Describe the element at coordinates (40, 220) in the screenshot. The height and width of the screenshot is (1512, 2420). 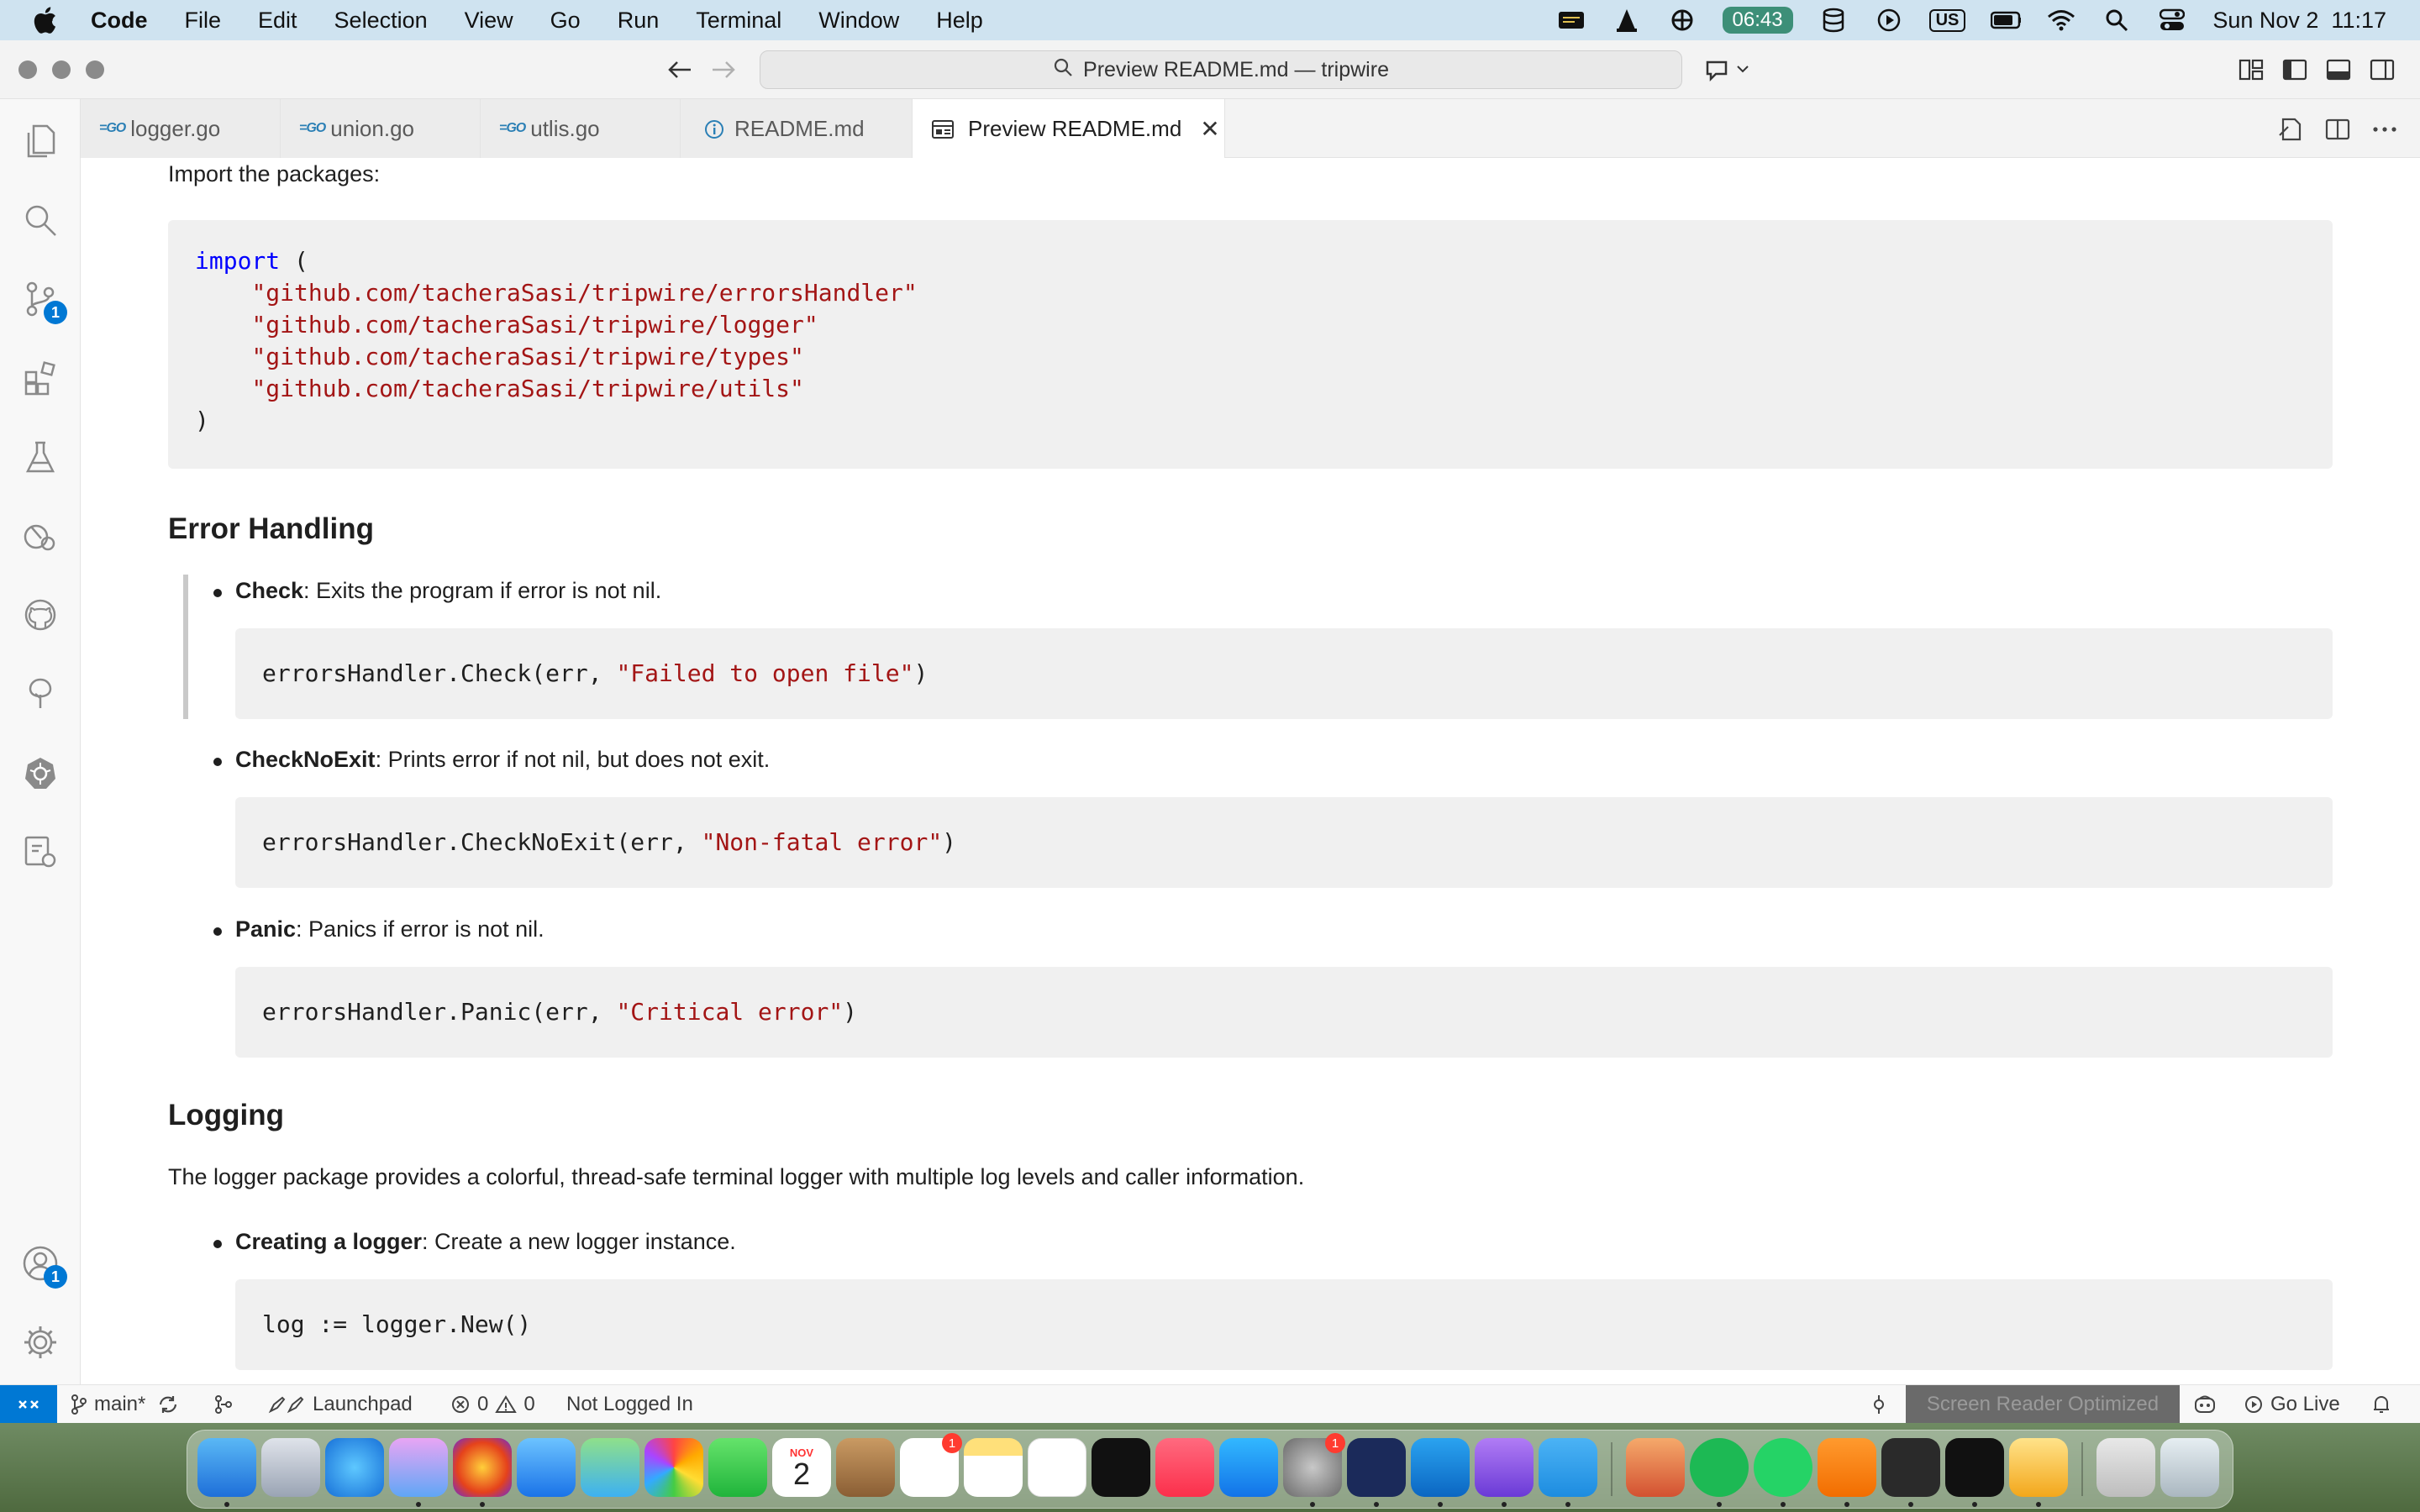
I see `search-view-icon` at that location.